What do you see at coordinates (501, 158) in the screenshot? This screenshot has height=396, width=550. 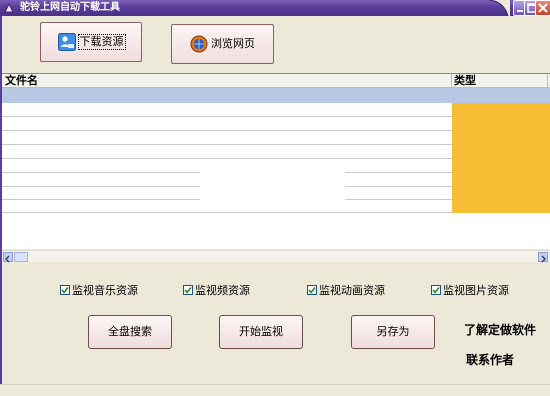 I see `type-column-cells` at bounding box center [501, 158].